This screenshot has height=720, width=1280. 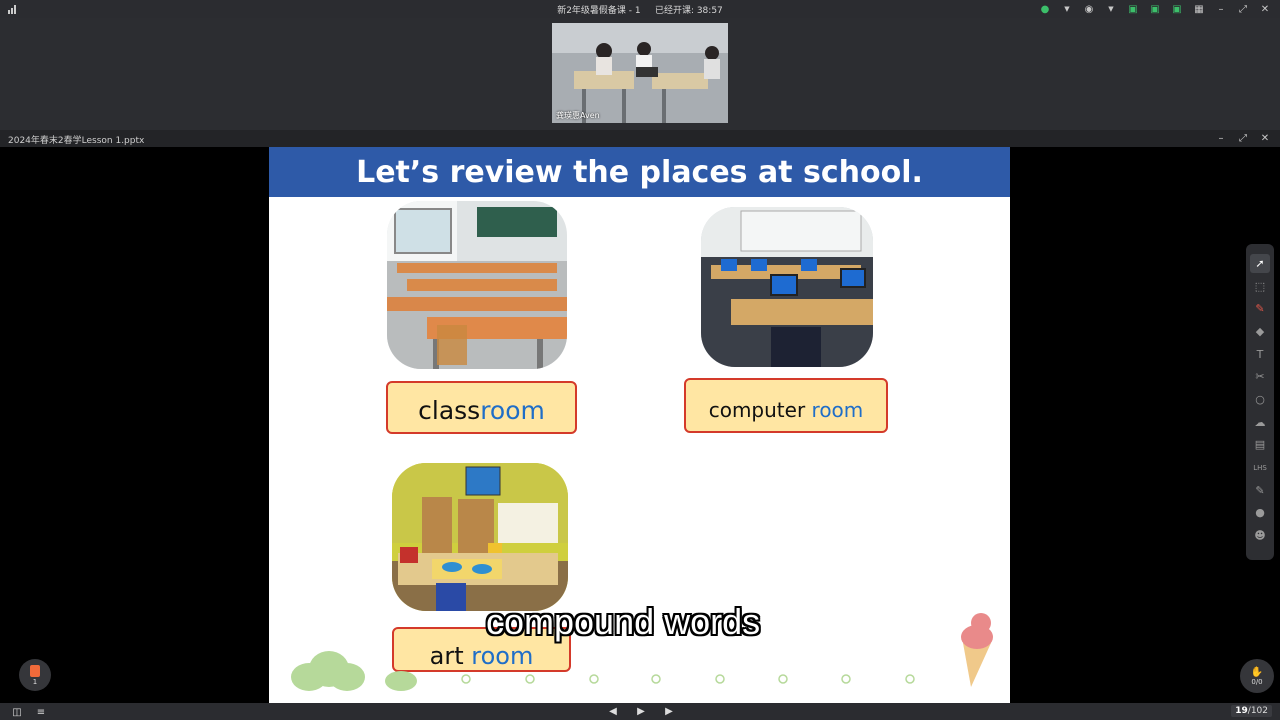 What do you see at coordinates (760, 410) in the screenshot?
I see `label-prefix: computer` at bounding box center [760, 410].